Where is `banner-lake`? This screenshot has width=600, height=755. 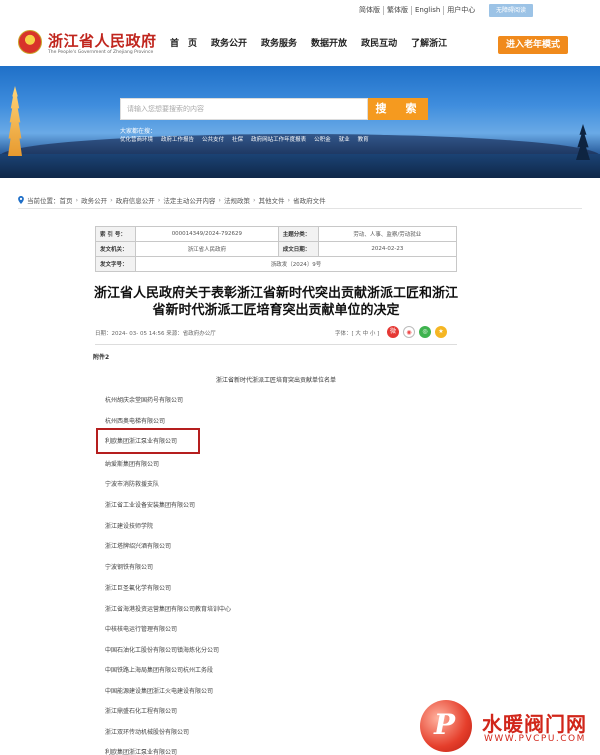
banner-lake is located at coordinates (300, 166).